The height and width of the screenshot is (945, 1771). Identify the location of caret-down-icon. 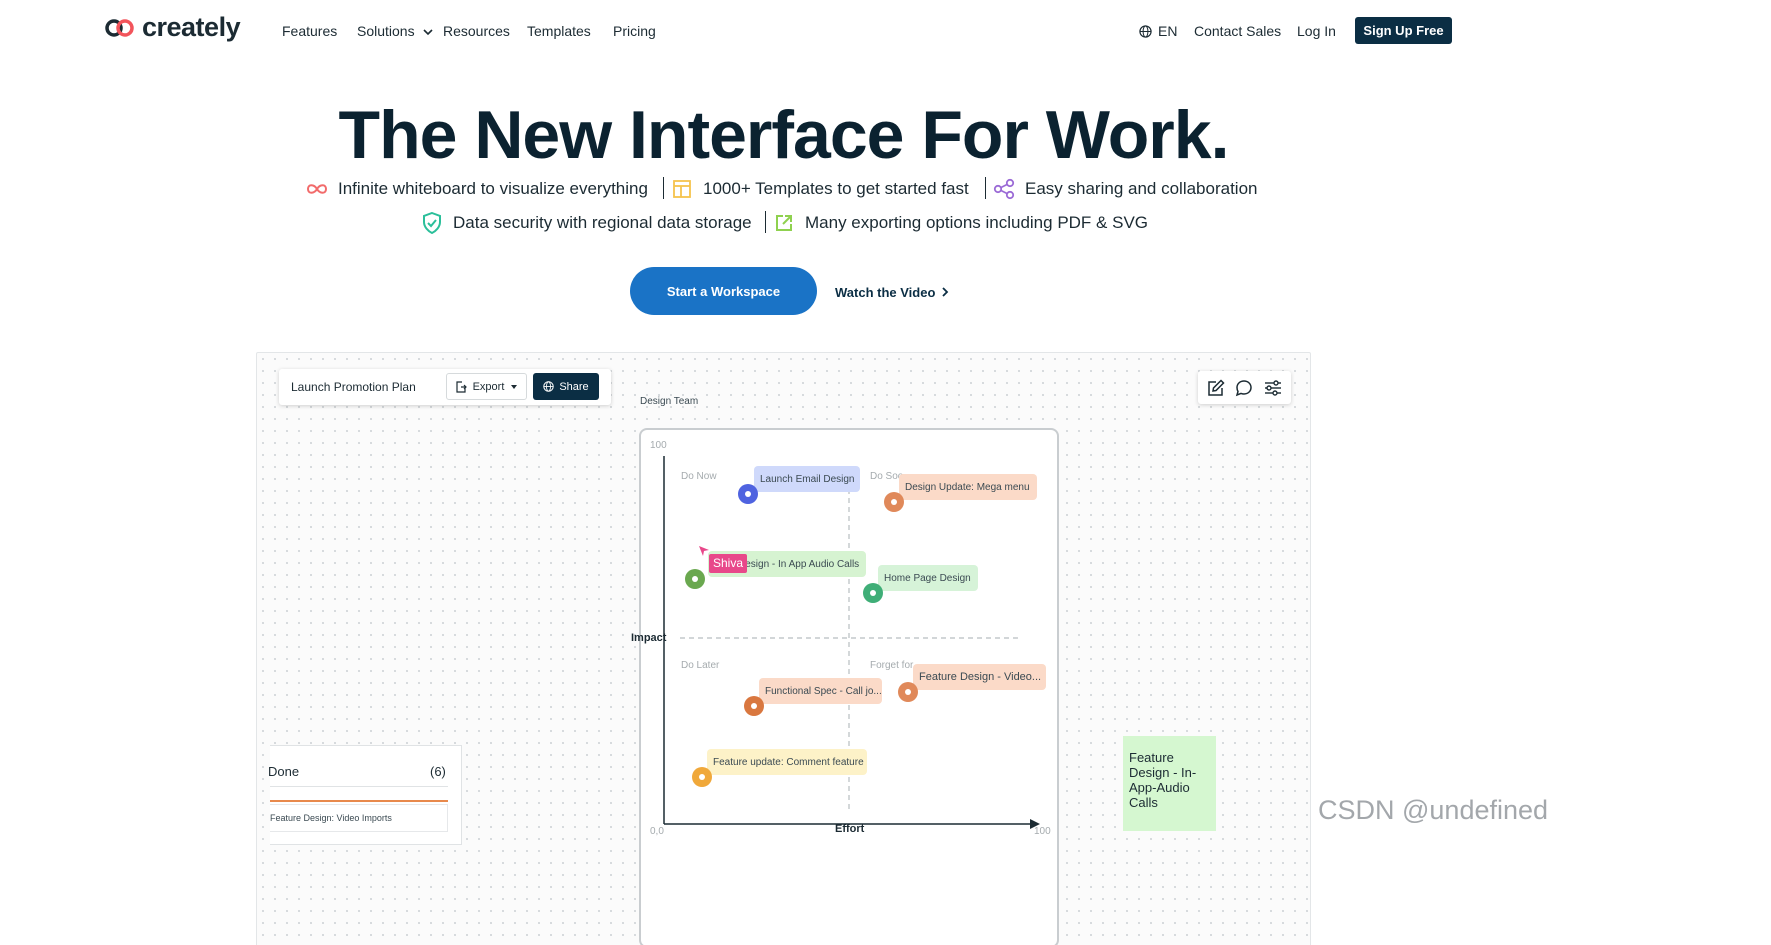
(514, 386).